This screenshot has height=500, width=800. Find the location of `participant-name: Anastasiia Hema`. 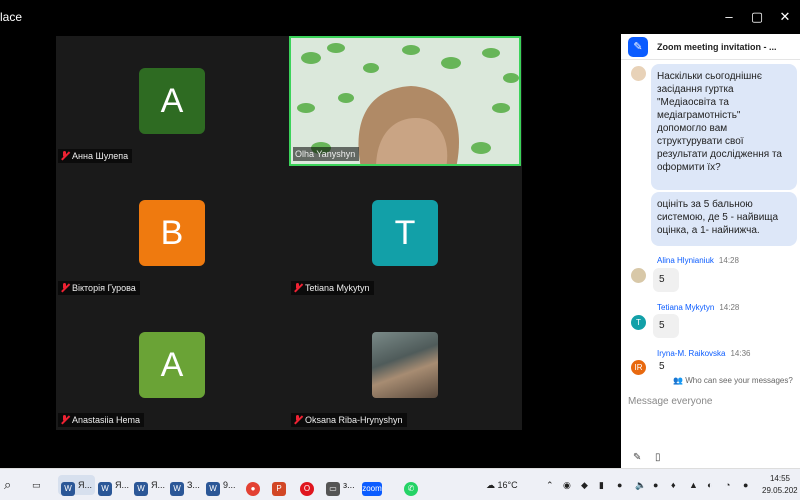

participant-name: Anastasiia Hema is located at coordinates (101, 420).